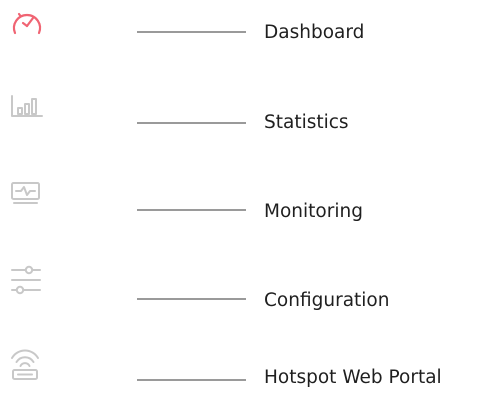 The width and height of the screenshot is (485, 412). I want to click on sliders-icon, so click(26, 280).